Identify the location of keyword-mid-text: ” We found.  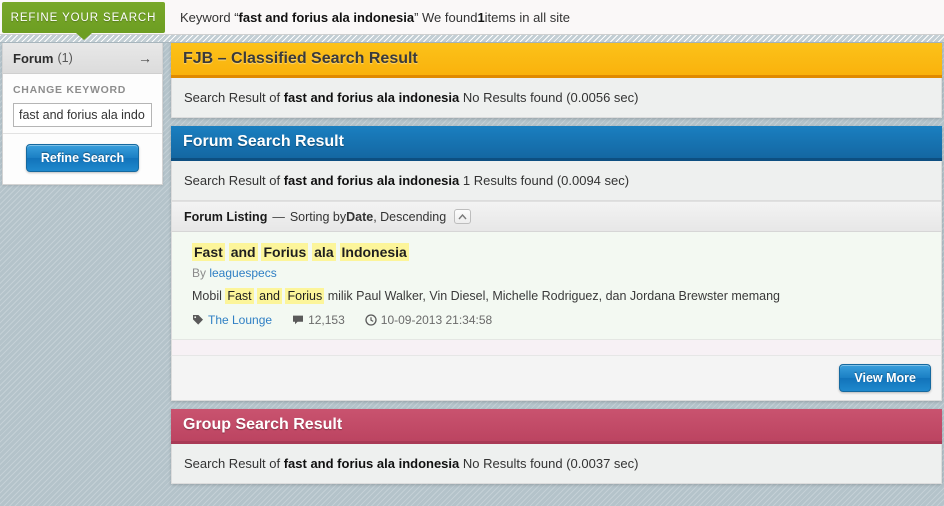
(446, 17).